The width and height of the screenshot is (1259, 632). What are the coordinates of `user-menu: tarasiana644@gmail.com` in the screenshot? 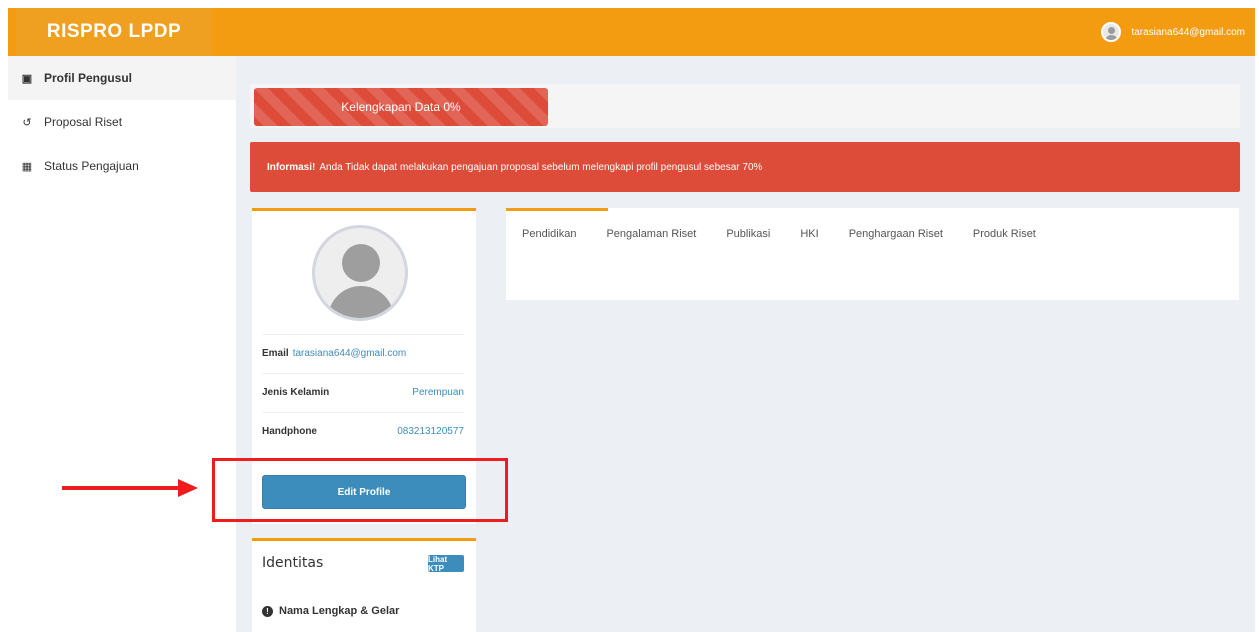 It's located at (1173, 32).